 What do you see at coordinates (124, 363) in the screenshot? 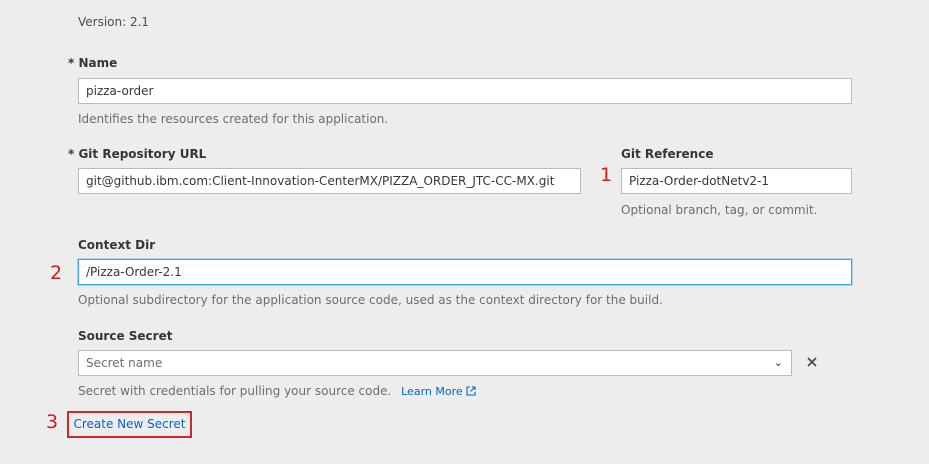
I see `source-secret-placeholder: Secret name` at bounding box center [124, 363].